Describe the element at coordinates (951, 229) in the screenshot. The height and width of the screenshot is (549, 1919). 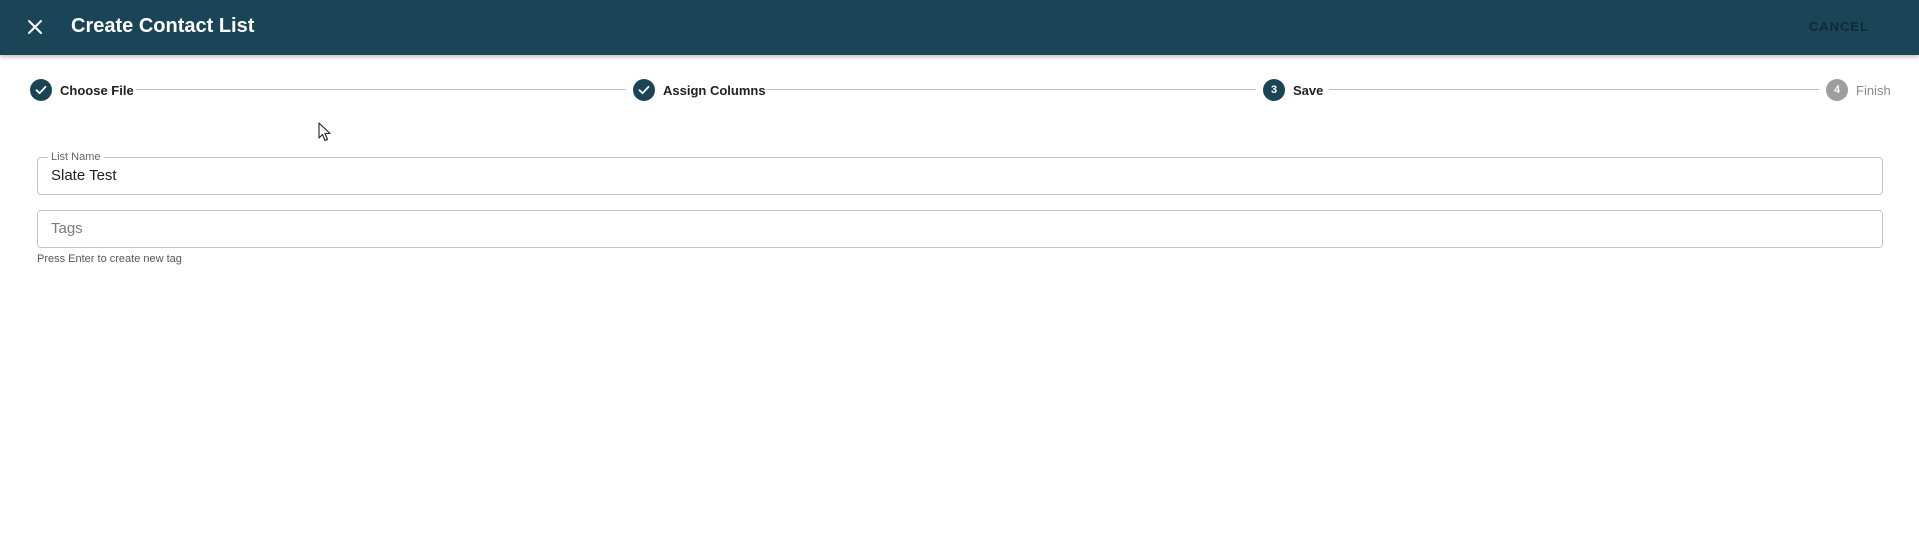
I see `tags-input` at that location.